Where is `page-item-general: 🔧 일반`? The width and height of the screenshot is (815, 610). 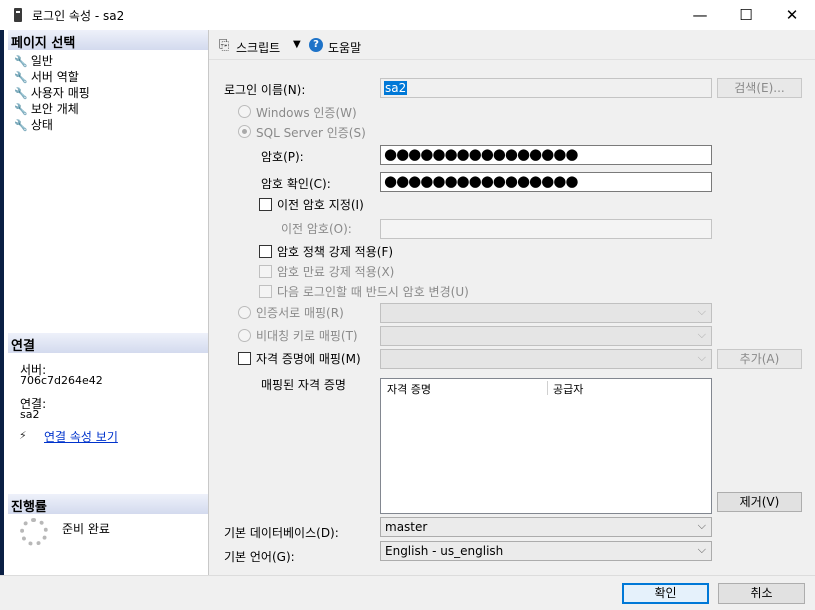
page-item-general: 🔧 일반 is located at coordinates (33, 60).